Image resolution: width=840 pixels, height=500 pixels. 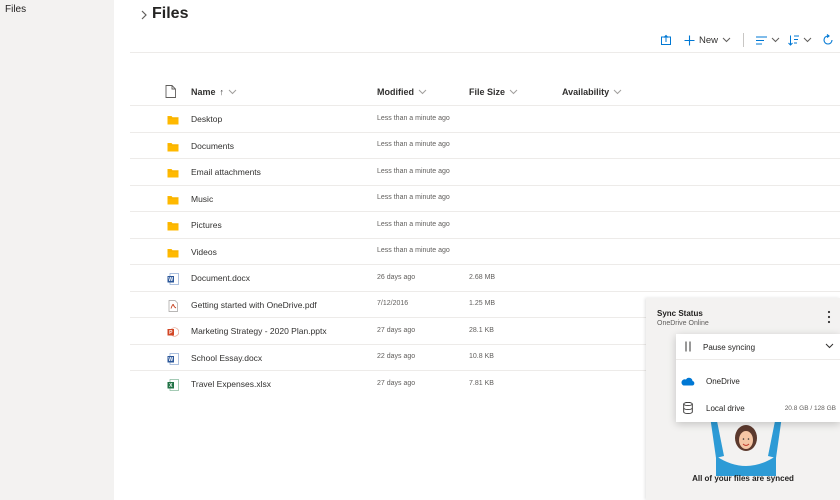 What do you see at coordinates (725, 408) in the screenshot?
I see `local-drive-label: Local drive` at bounding box center [725, 408].